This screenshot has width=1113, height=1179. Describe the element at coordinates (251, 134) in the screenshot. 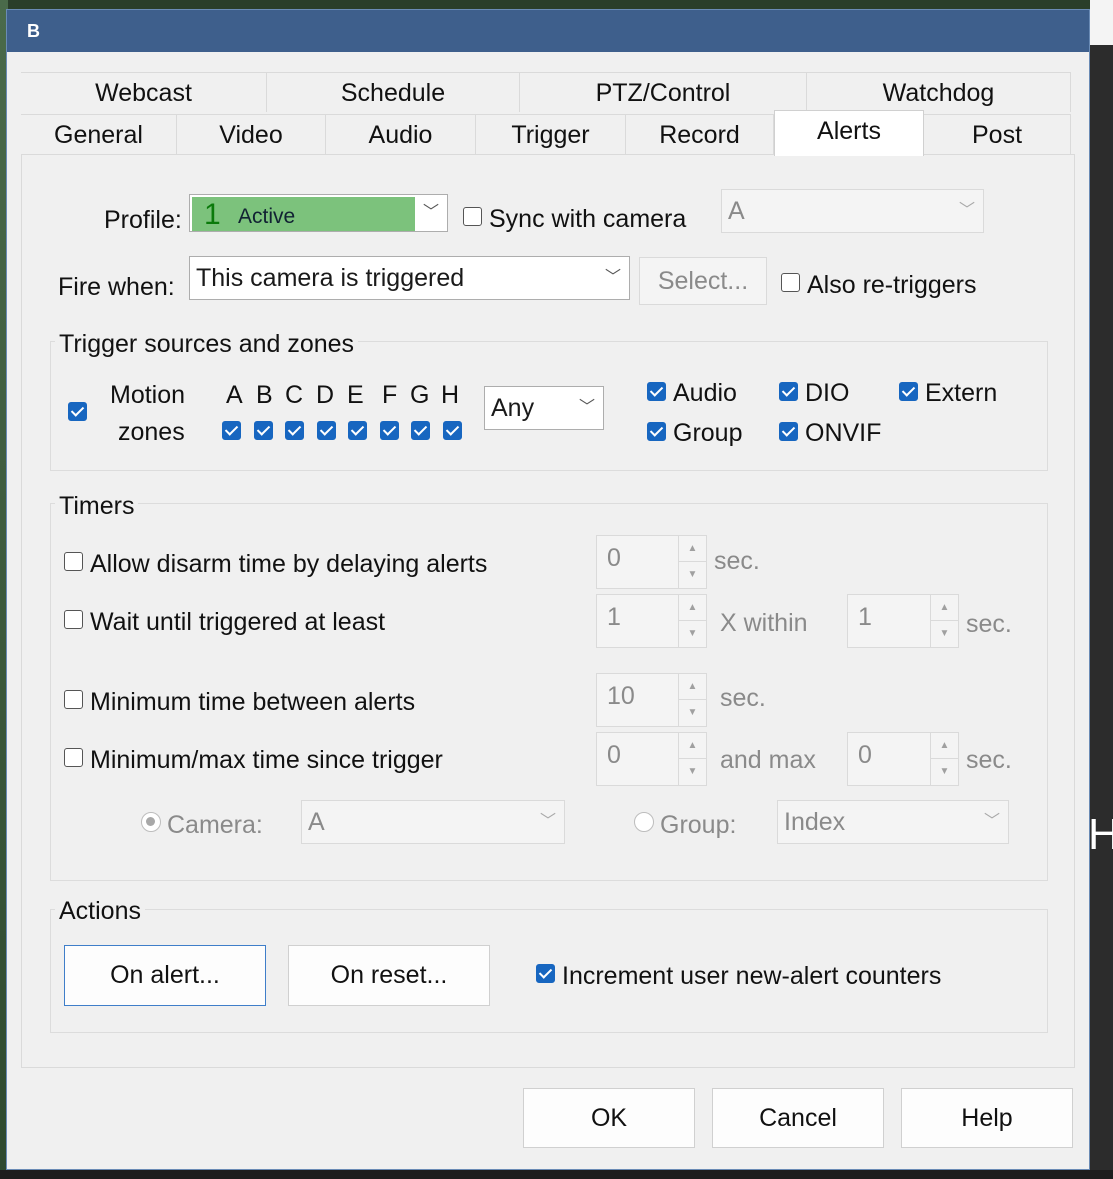

I see `tab-video: Video` at that location.